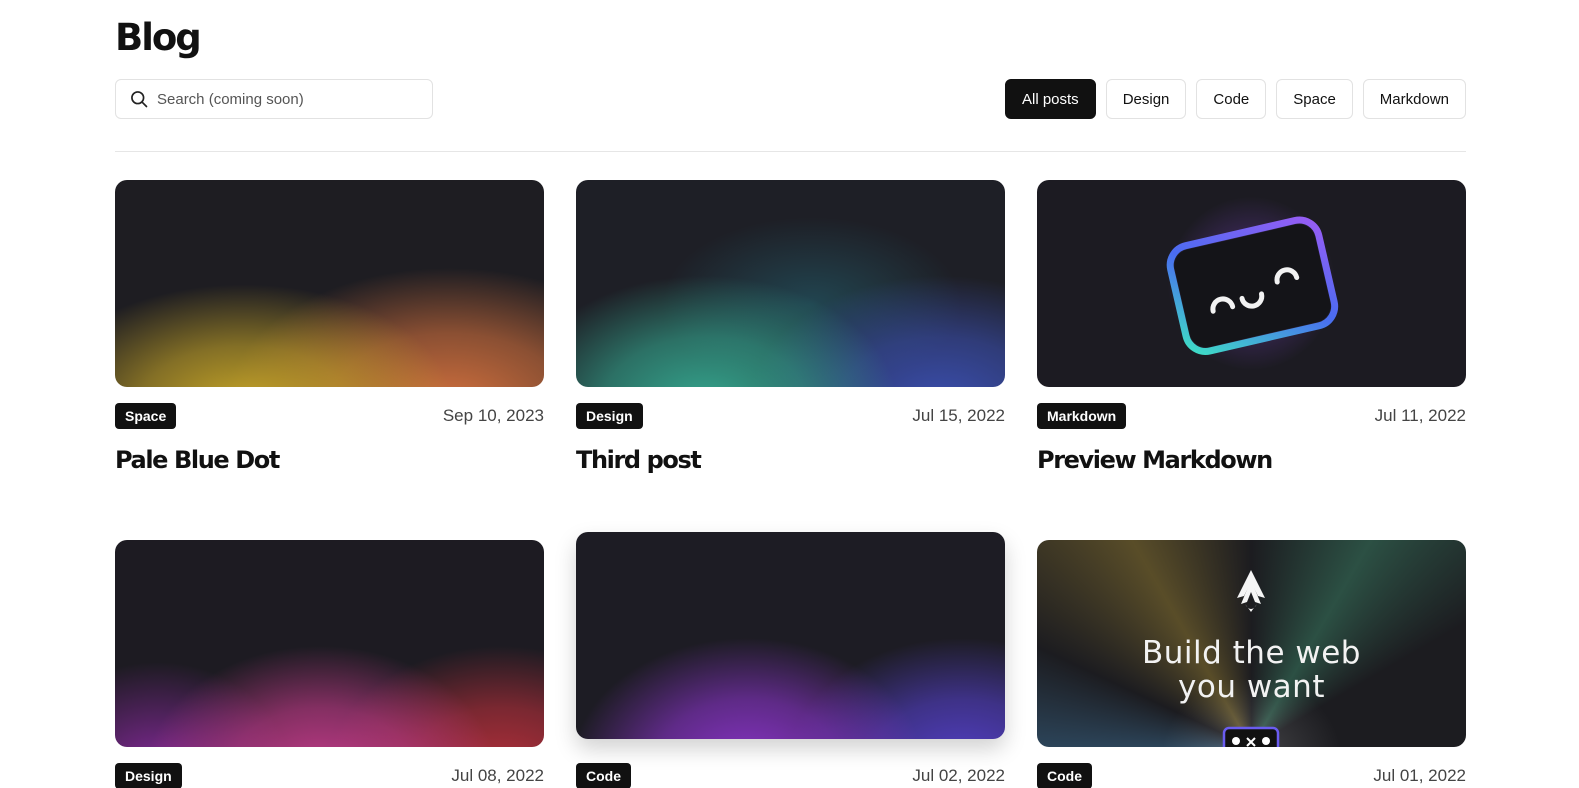  I want to click on search-box, so click(274, 99).